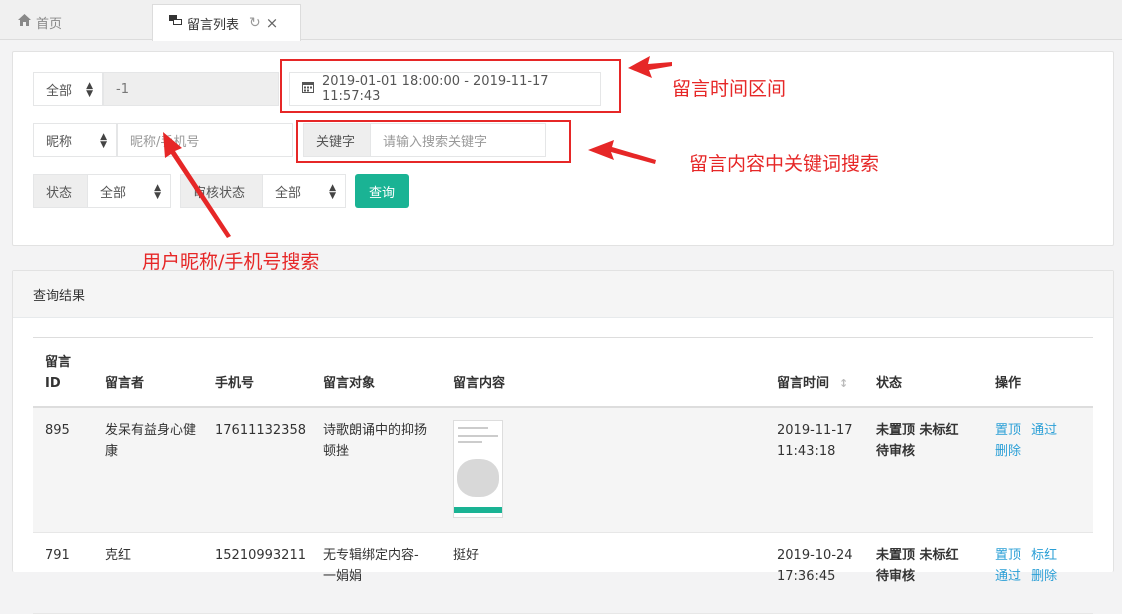 The height and width of the screenshot is (614, 1122). What do you see at coordinates (255, 23) in the screenshot?
I see `refresh-icon: ↻` at bounding box center [255, 23].